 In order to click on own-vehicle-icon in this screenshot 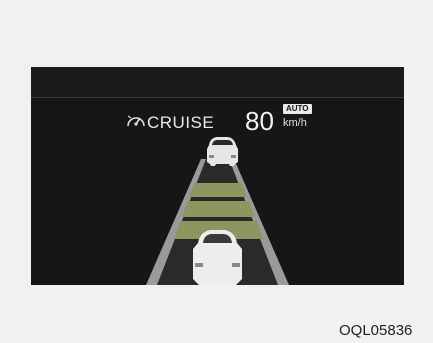, I will do `click(217, 257)`.